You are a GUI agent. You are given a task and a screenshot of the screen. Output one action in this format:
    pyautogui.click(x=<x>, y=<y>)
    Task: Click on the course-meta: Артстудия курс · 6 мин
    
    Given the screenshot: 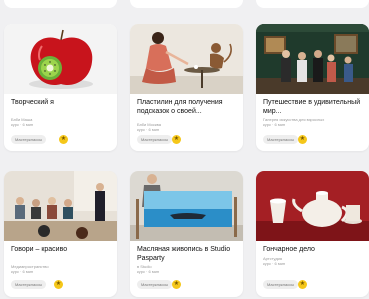 What is the action you would take?
    pyautogui.click(x=274, y=261)
    